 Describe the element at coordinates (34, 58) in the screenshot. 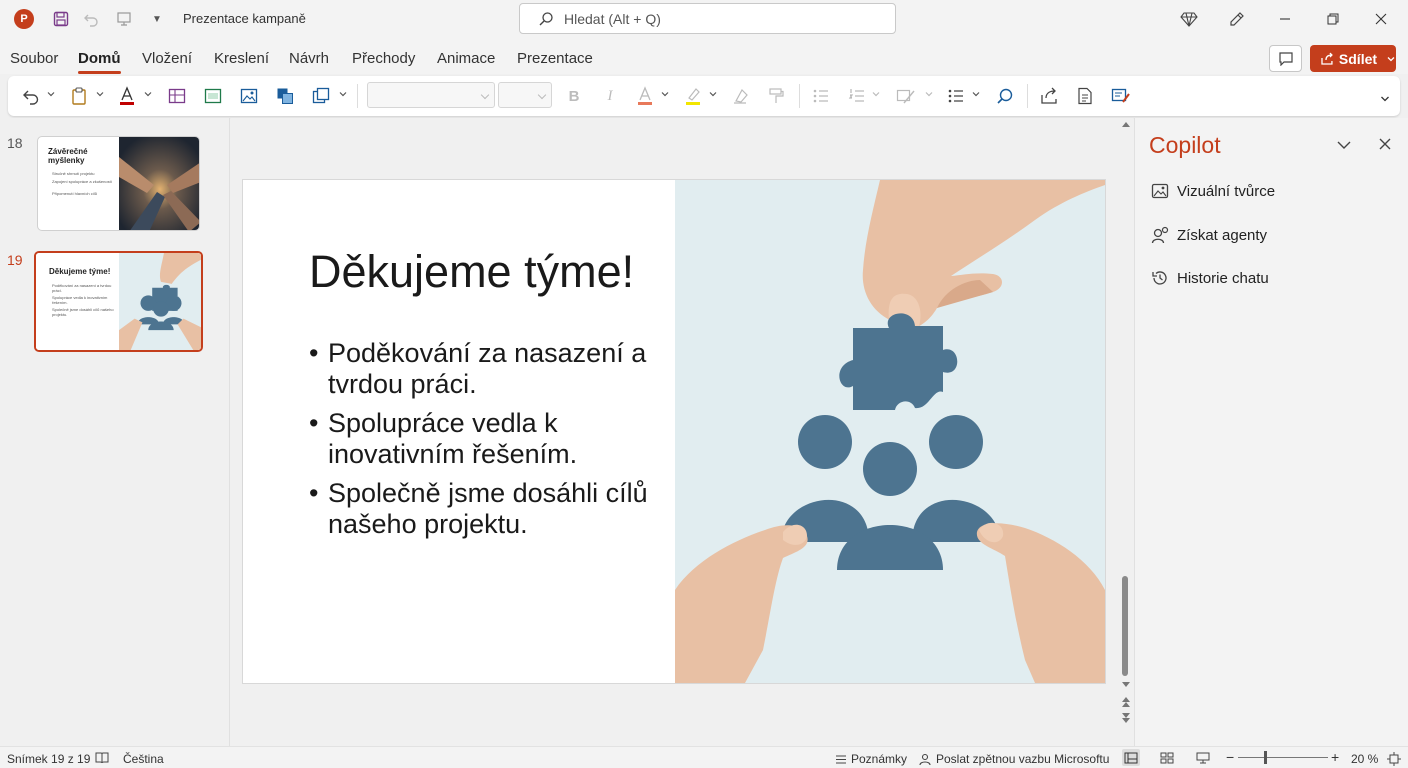

I see `tab-soubor: Soubor` at that location.